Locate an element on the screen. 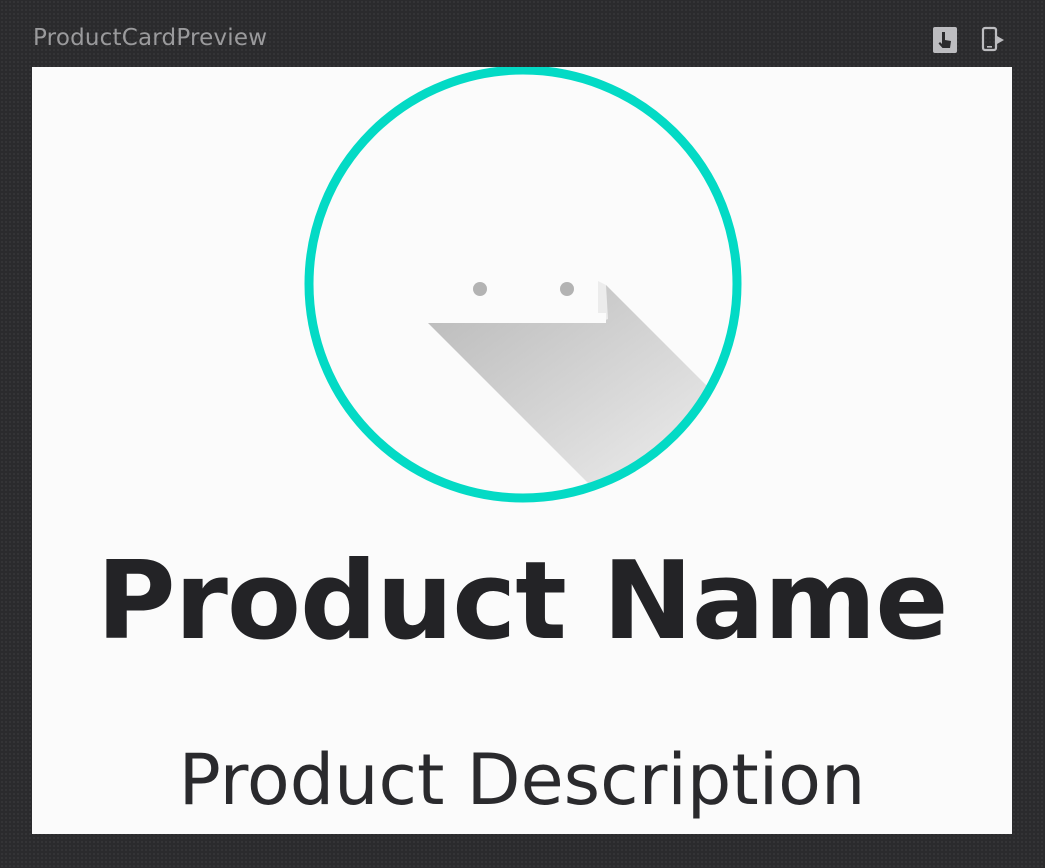 This screenshot has height=868, width=1045. interactive-mode-button is located at coordinates (945, 40).